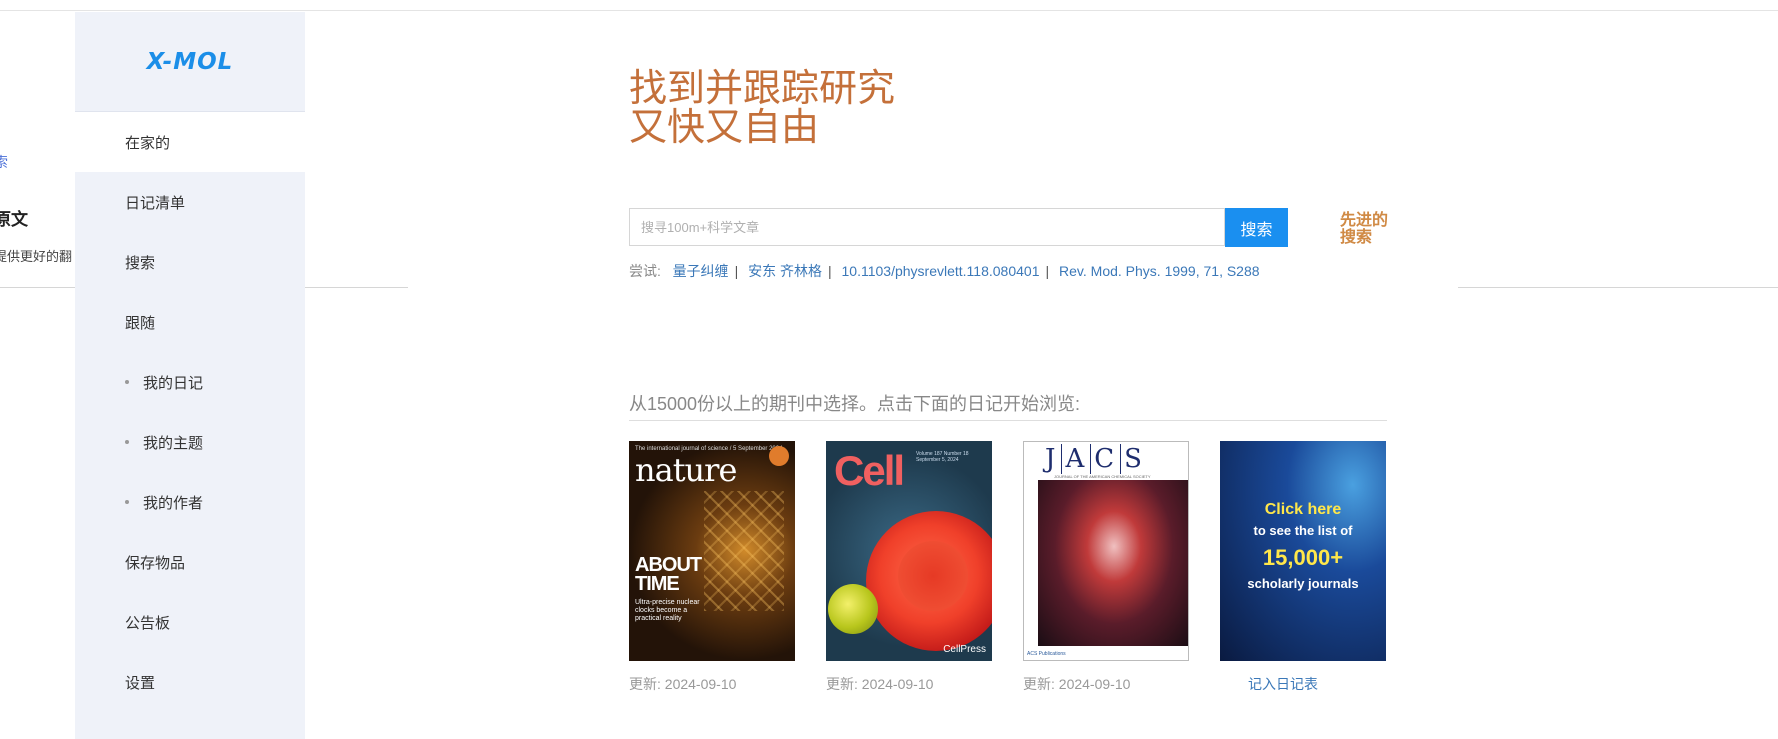 The width and height of the screenshot is (1778, 739). What do you see at coordinates (889, 10) in the screenshot?
I see `top-divider` at bounding box center [889, 10].